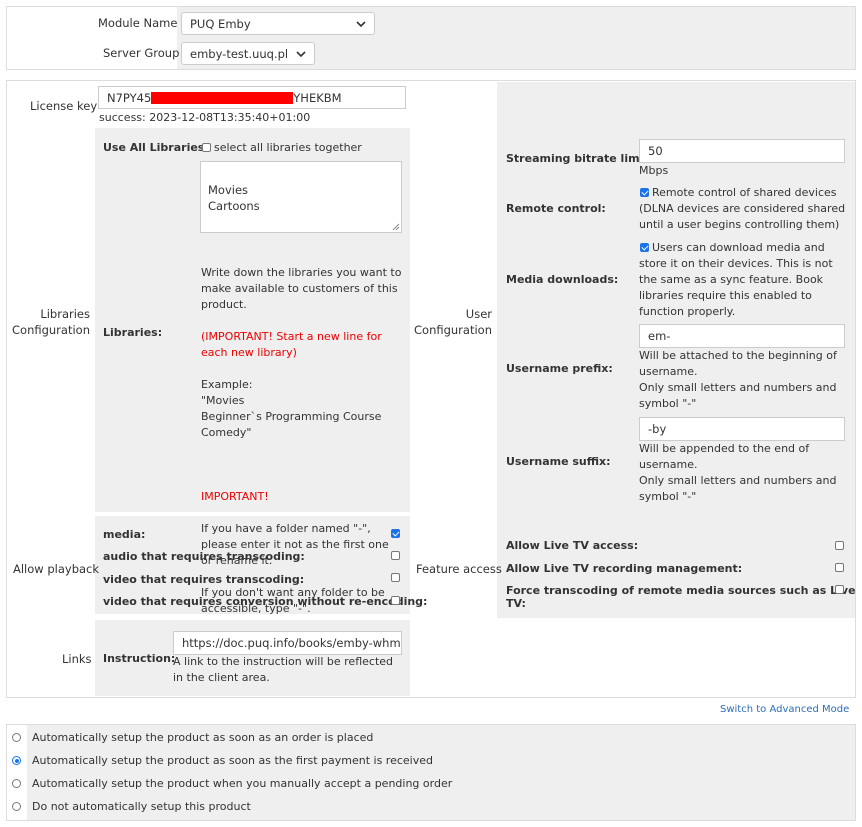  What do you see at coordinates (659, 336) in the screenshot?
I see `username-prefix-value: em-` at bounding box center [659, 336].